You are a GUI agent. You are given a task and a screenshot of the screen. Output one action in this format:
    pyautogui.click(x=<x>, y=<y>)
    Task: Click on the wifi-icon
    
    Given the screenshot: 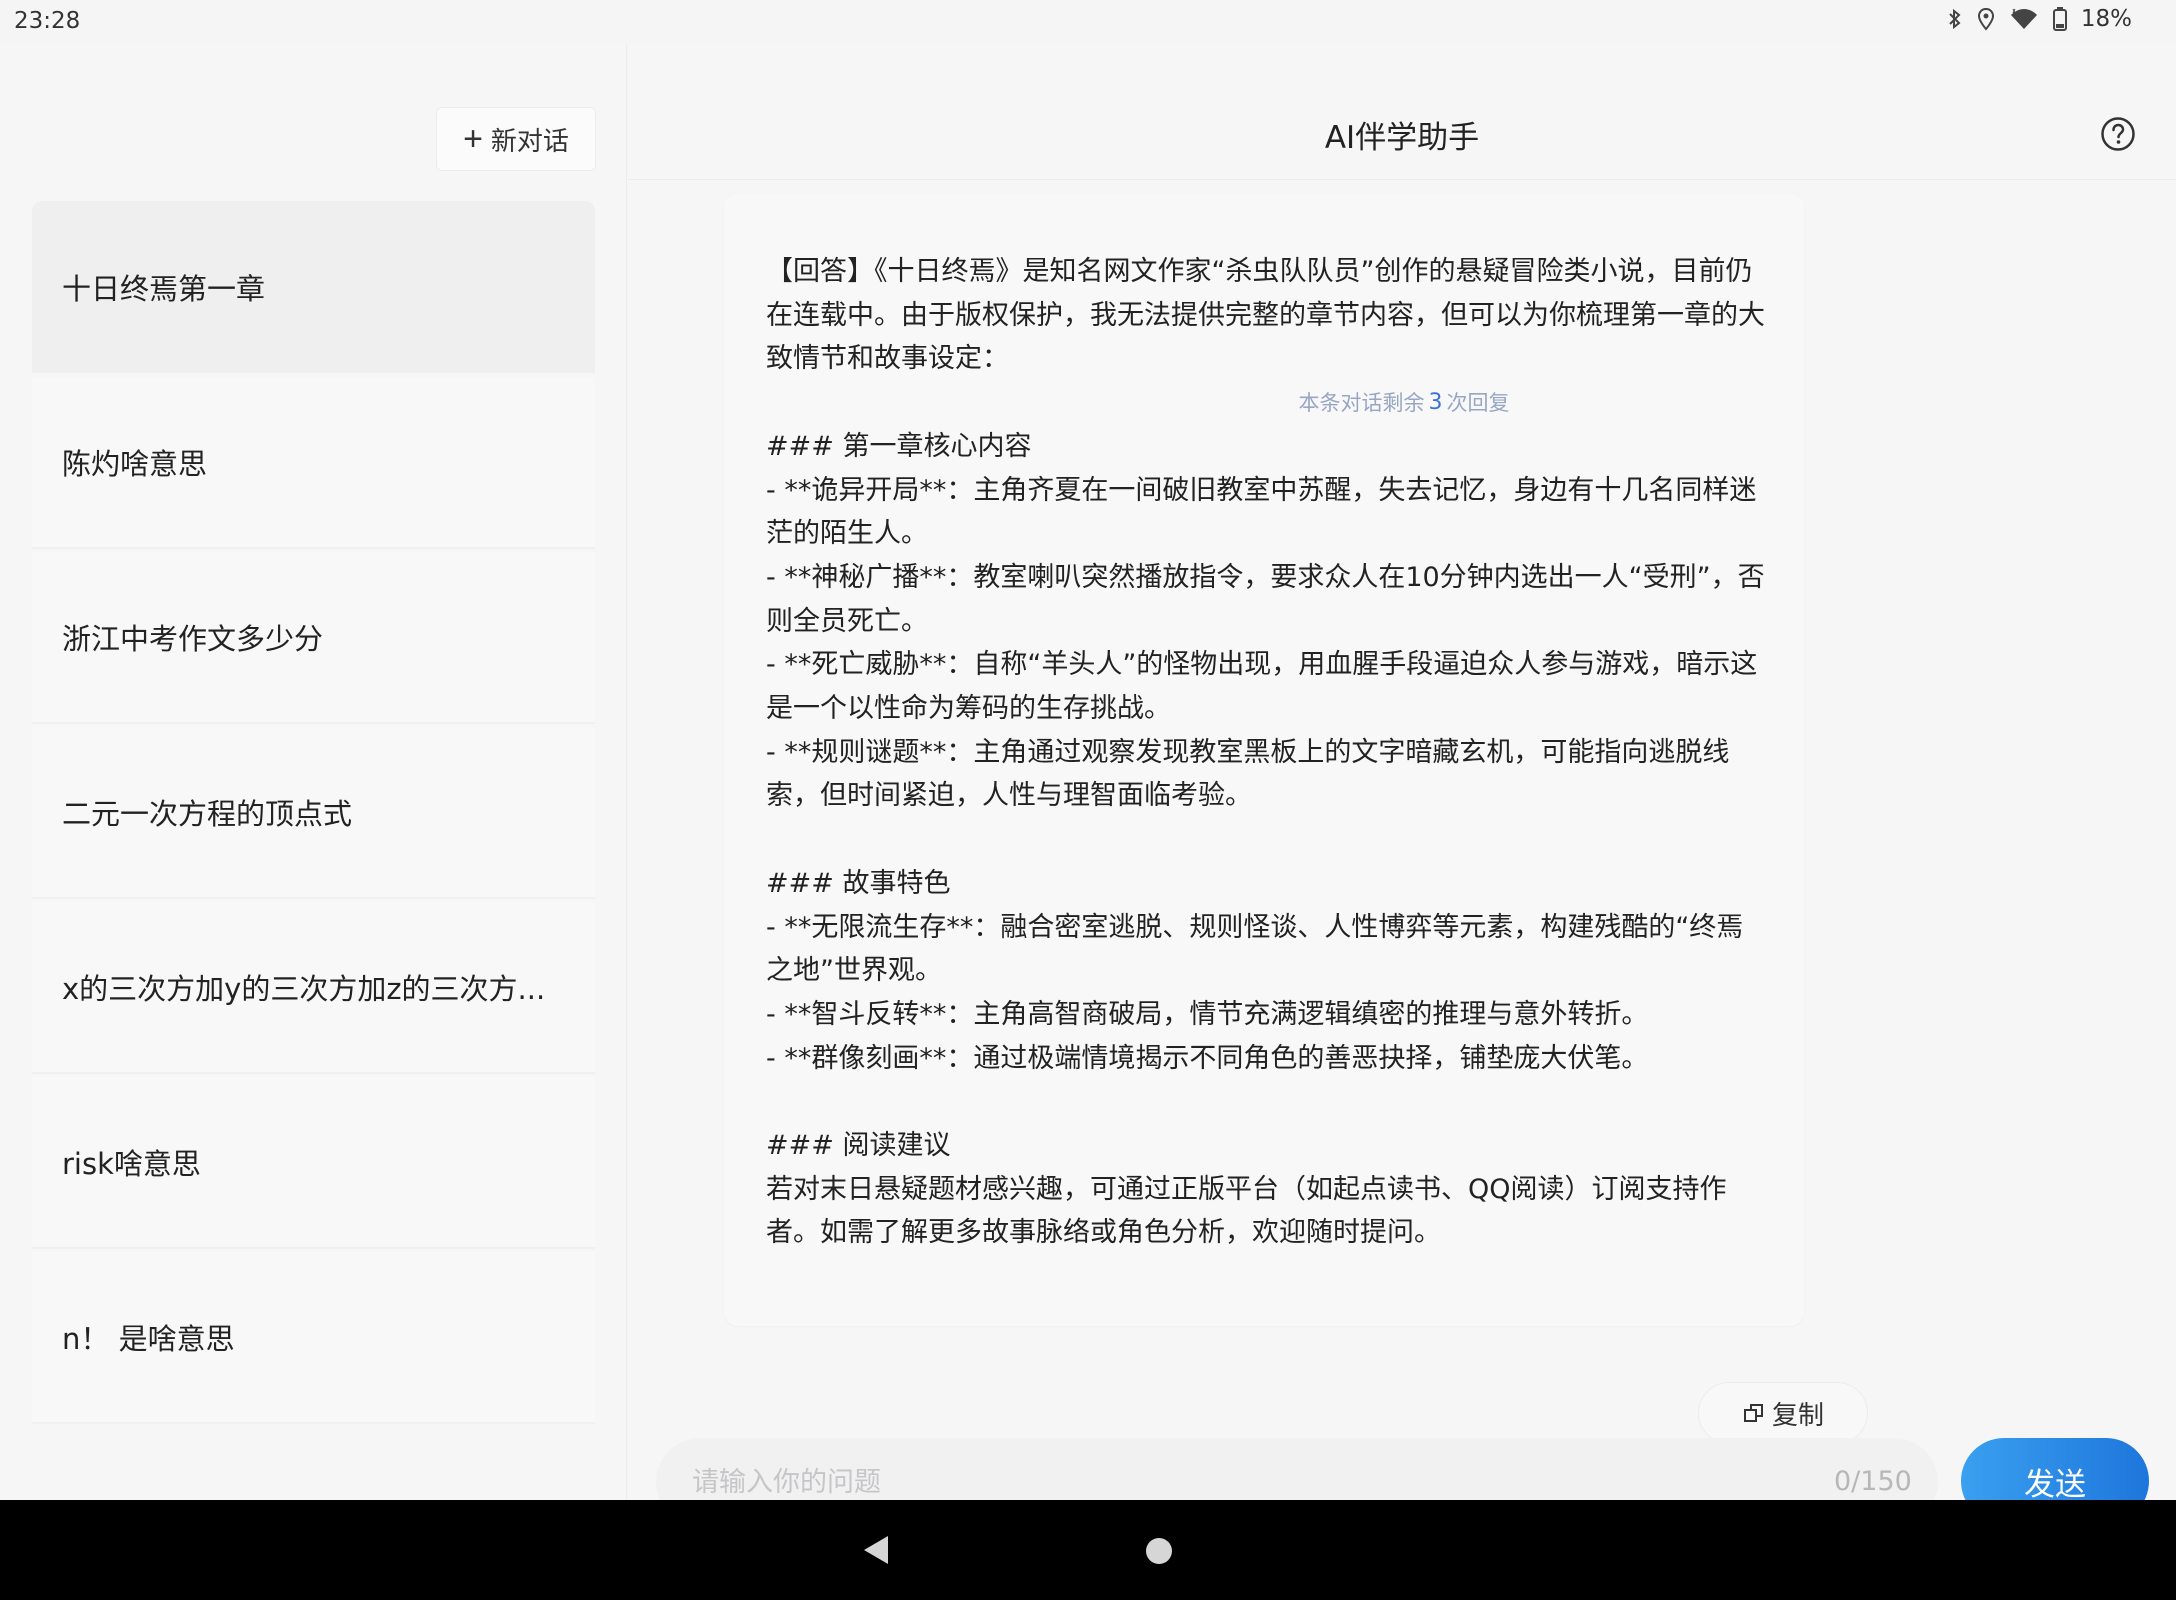 What is the action you would take?
    pyautogui.click(x=2023, y=18)
    